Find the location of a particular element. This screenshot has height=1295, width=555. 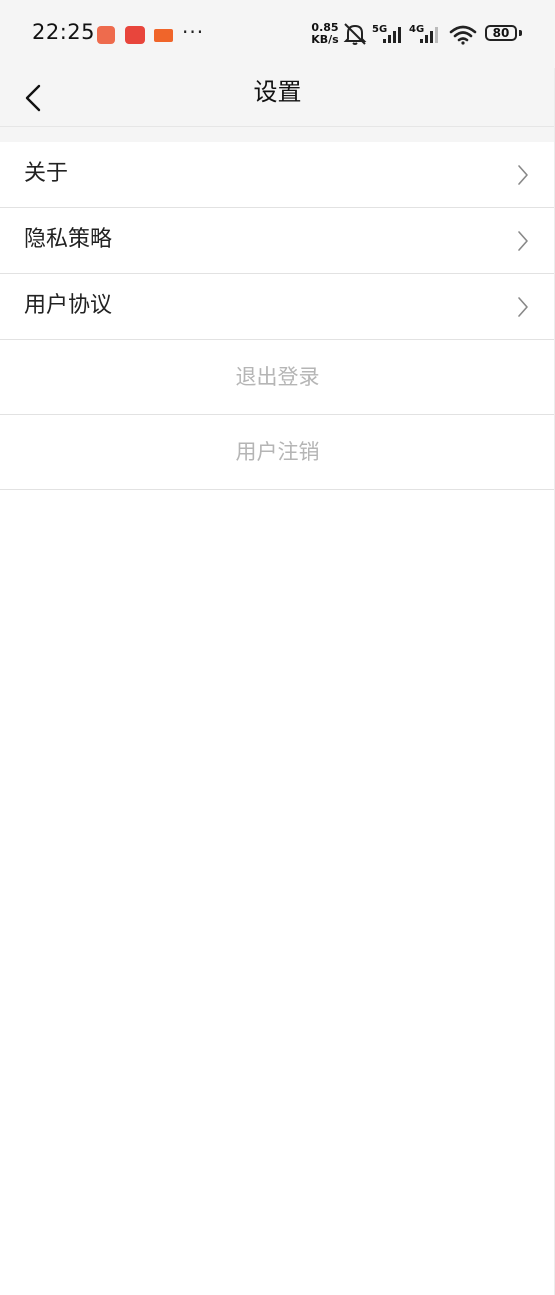

menu-item-about: 关于 is located at coordinates (277, 175).